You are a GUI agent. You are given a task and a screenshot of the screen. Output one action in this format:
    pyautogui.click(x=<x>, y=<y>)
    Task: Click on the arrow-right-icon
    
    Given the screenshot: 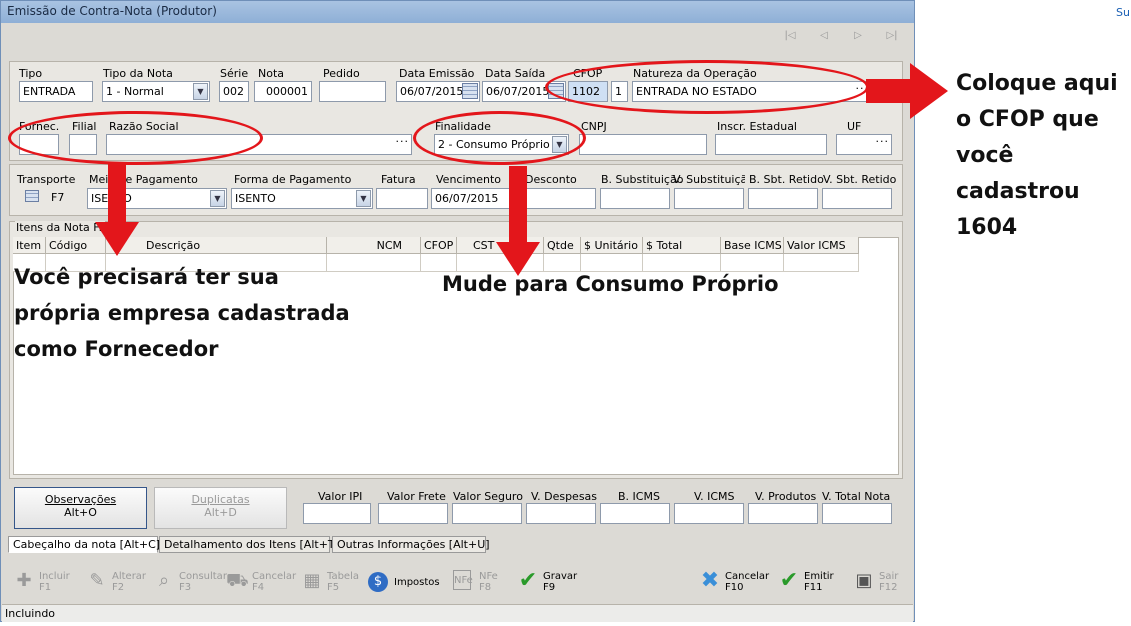 What is the action you would take?
    pyautogui.click(x=907, y=91)
    